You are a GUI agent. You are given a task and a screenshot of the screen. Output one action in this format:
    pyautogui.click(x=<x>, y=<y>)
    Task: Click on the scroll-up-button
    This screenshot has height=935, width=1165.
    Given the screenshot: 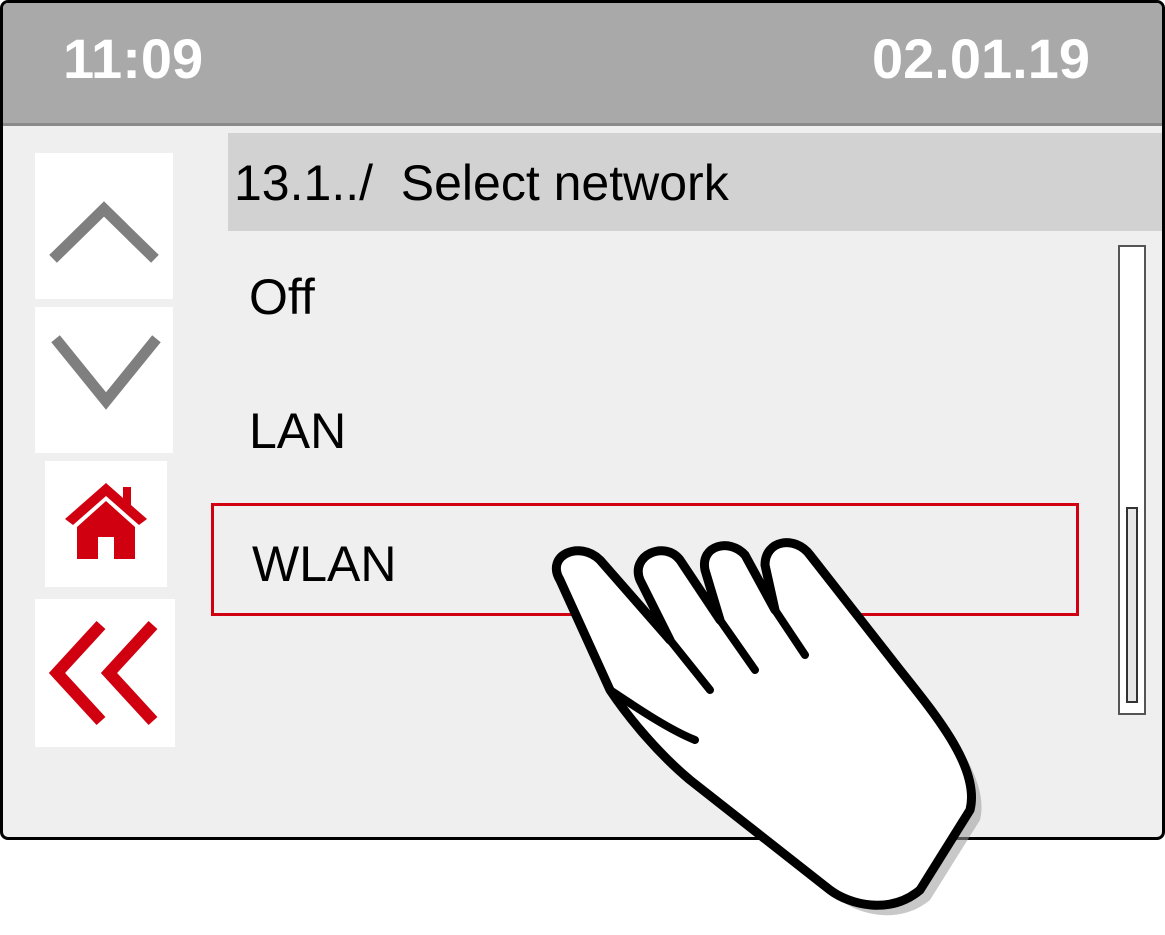 What is the action you would take?
    pyautogui.click(x=104, y=226)
    